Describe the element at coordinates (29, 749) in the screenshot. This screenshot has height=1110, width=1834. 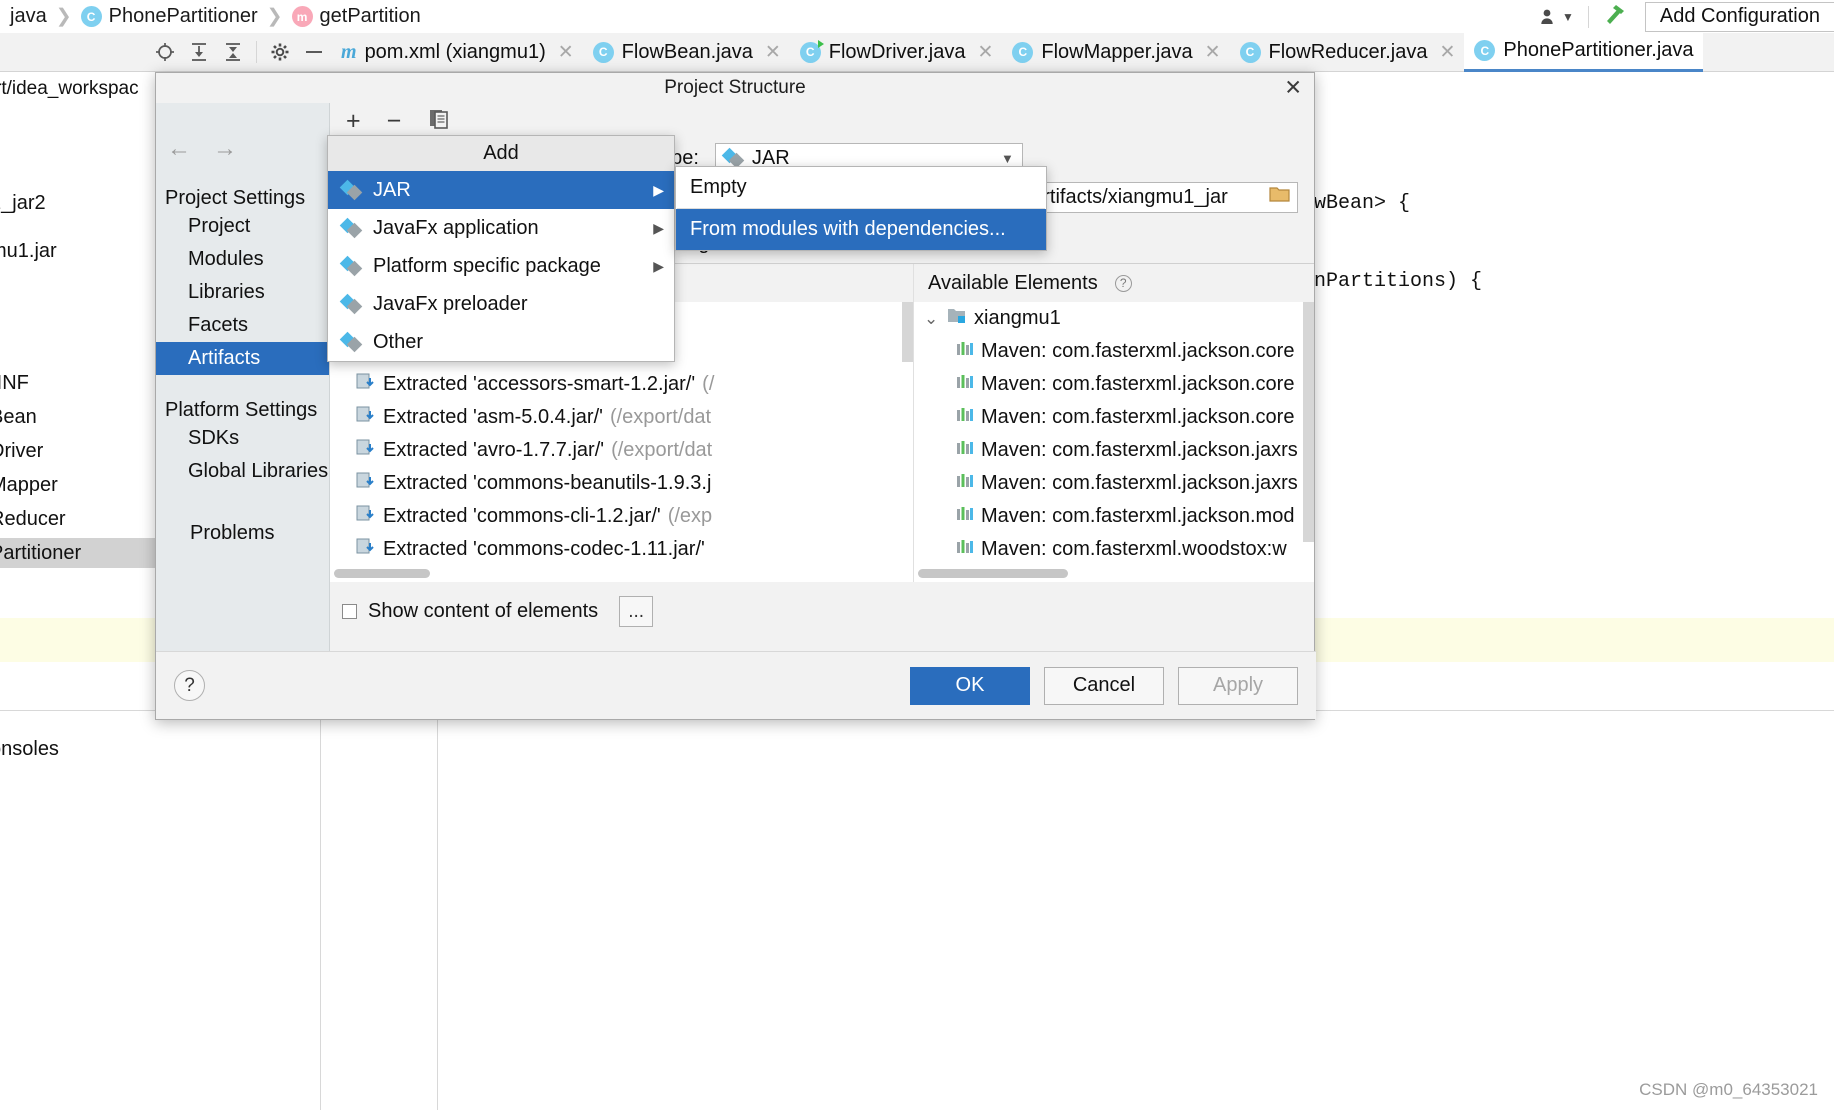
I see `project-row: onsoles` at that location.